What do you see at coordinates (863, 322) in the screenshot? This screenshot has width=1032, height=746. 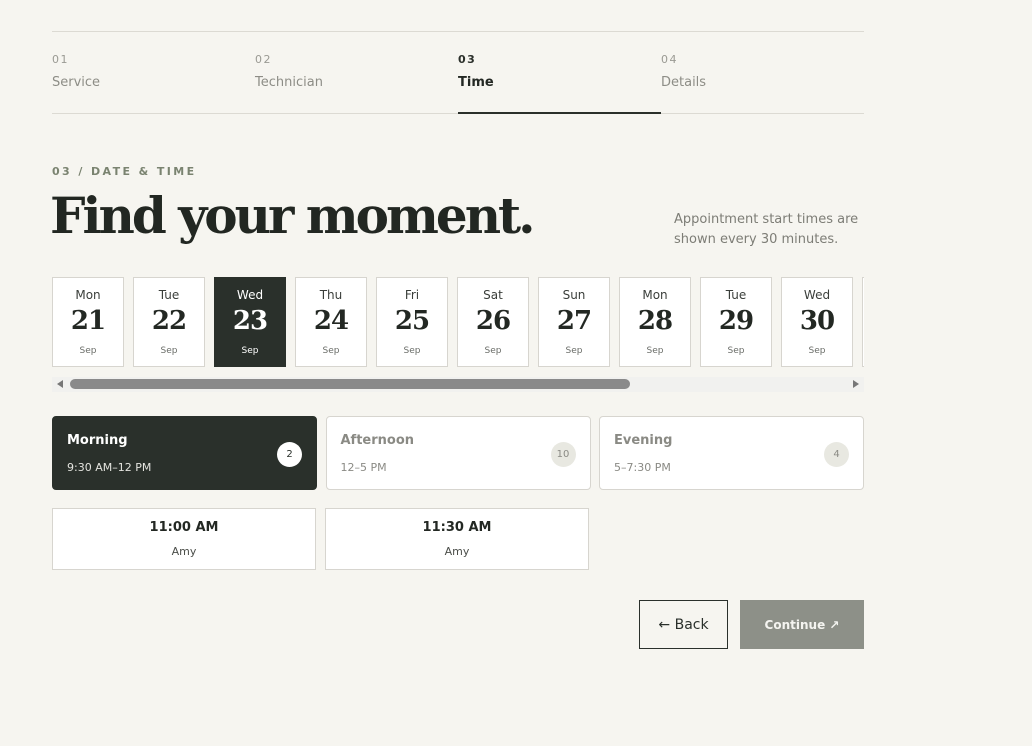 I see `date-card-partial` at bounding box center [863, 322].